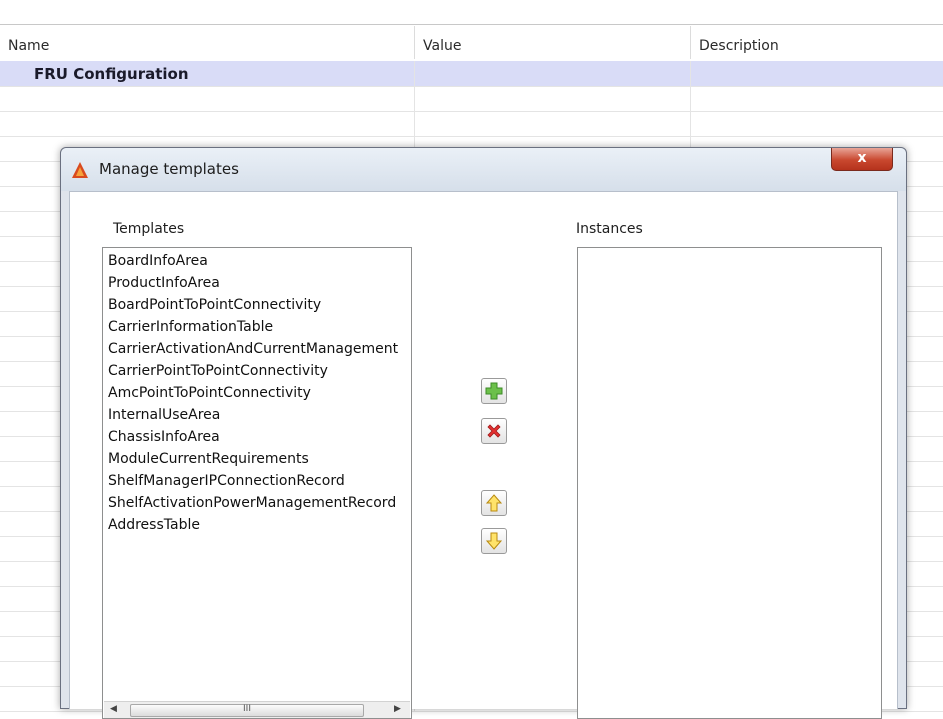 Image resolution: width=943 pixels, height=719 pixels. I want to click on top-bar, so click(471, 12).